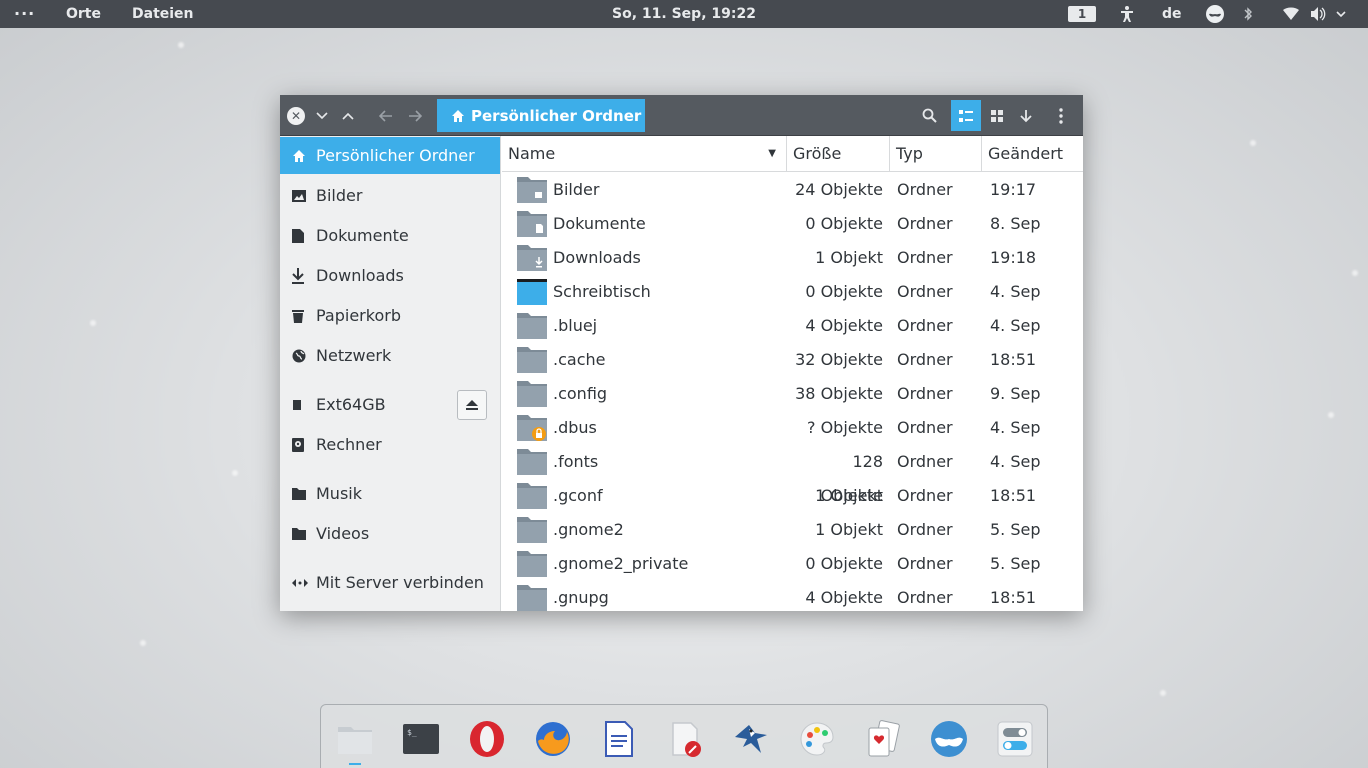 This screenshot has height=768, width=1368. I want to click on sidebar-item-label: Downloads, so click(360, 275).